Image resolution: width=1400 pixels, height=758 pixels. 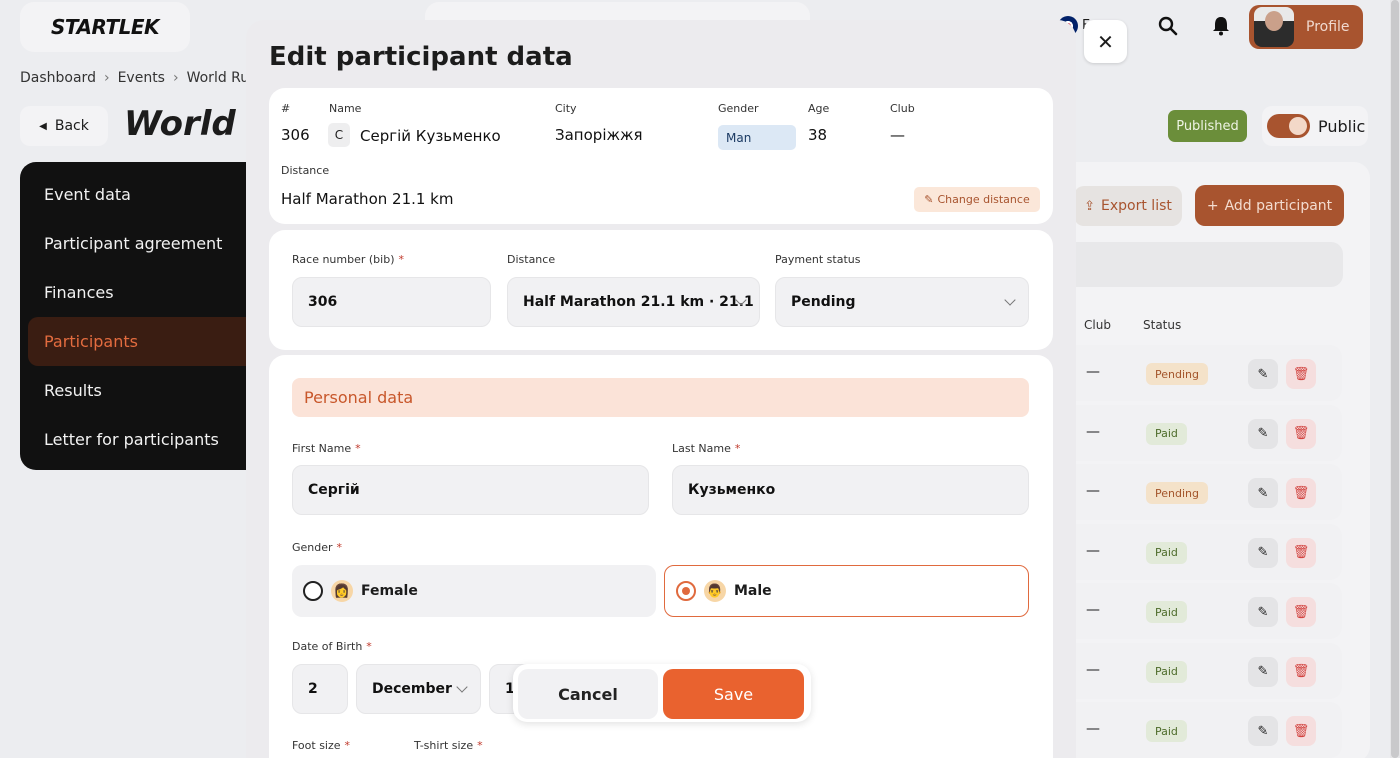 What do you see at coordinates (332, 646) in the screenshot?
I see `dob-label: Date of Birth *` at bounding box center [332, 646].